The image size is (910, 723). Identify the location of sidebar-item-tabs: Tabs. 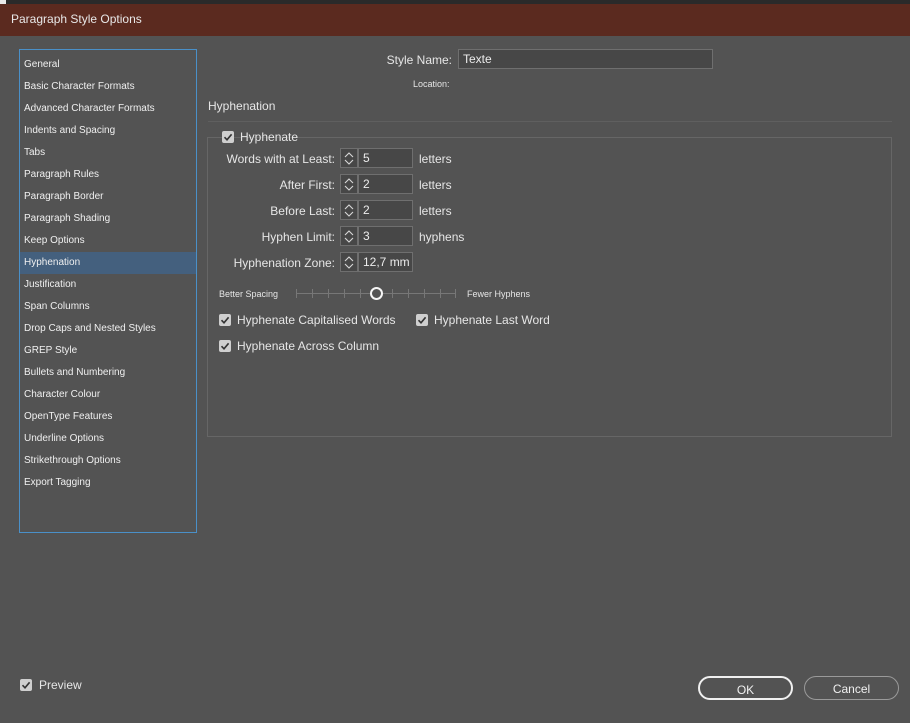
(108, 153).